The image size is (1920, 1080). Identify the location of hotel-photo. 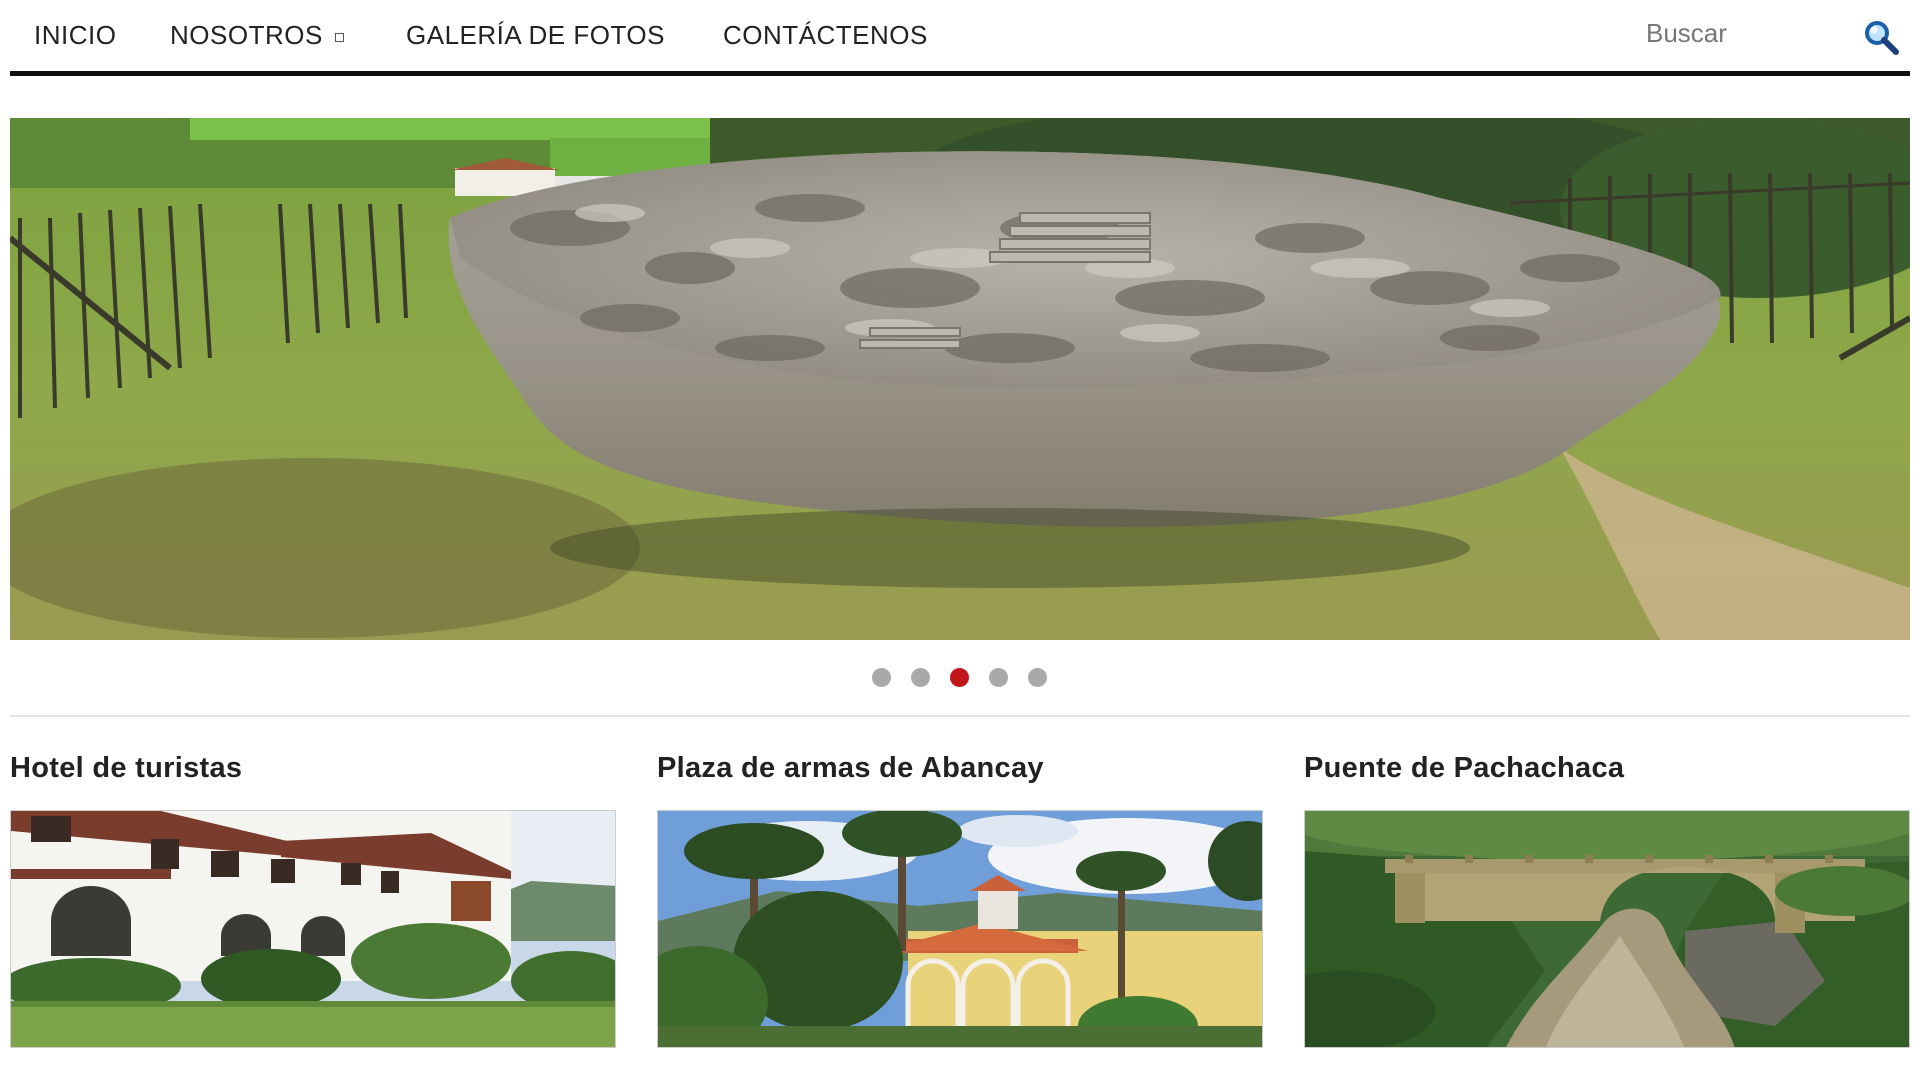
(313, 929).